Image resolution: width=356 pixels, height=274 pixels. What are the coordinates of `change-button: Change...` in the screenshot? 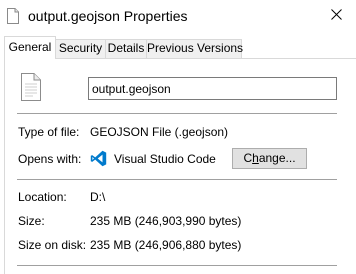 It's located at (269, 158).